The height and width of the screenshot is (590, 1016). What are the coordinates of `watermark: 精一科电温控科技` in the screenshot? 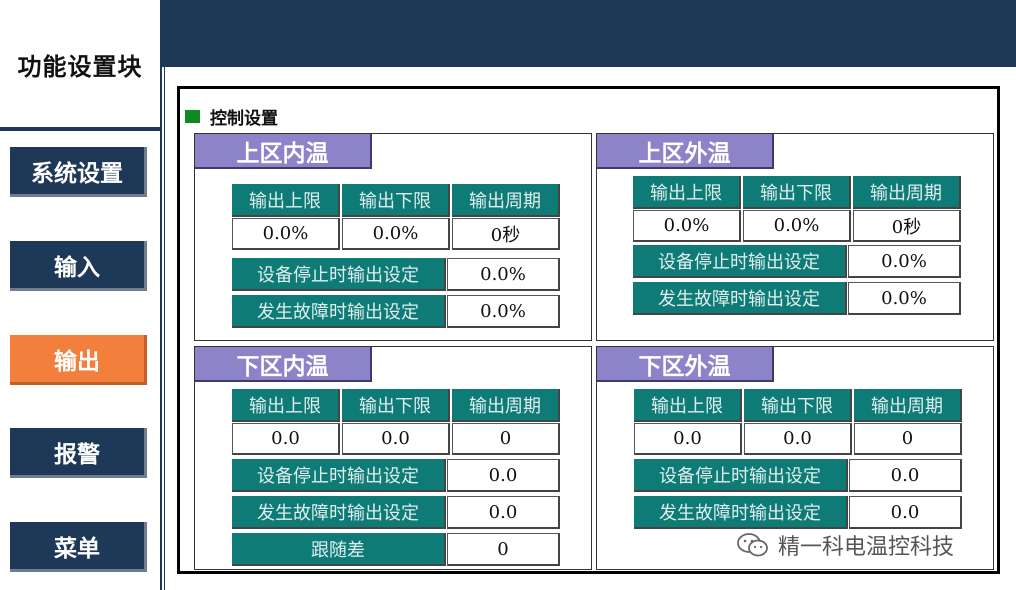 It's located at (845, 545).